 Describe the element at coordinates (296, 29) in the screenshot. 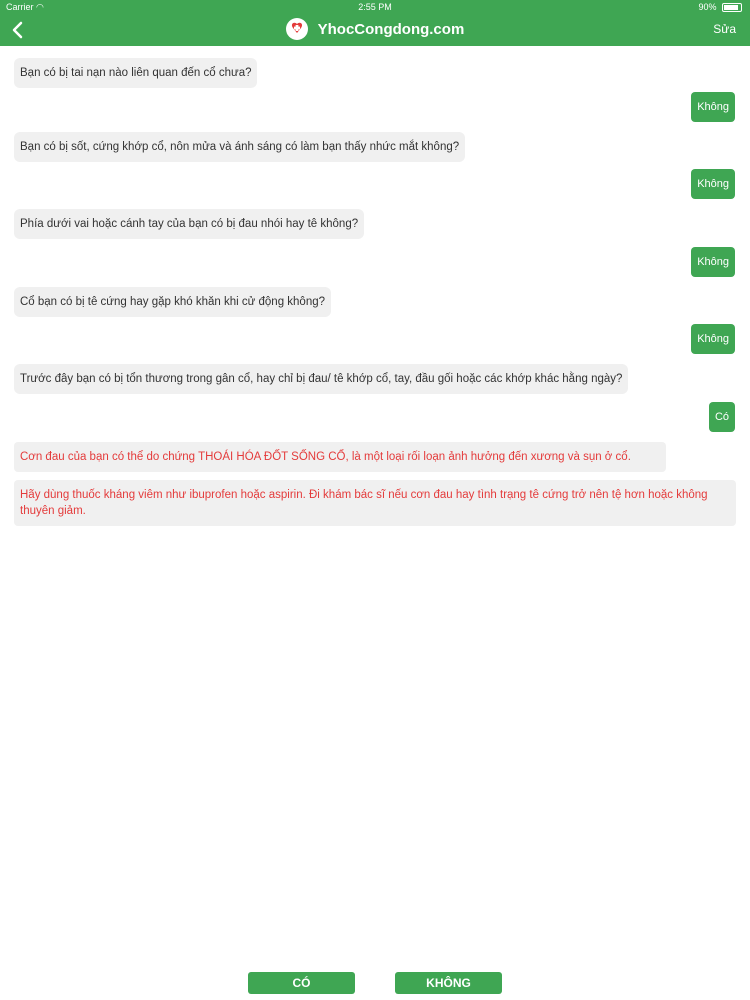

I see `app-logo-icon` at that location.